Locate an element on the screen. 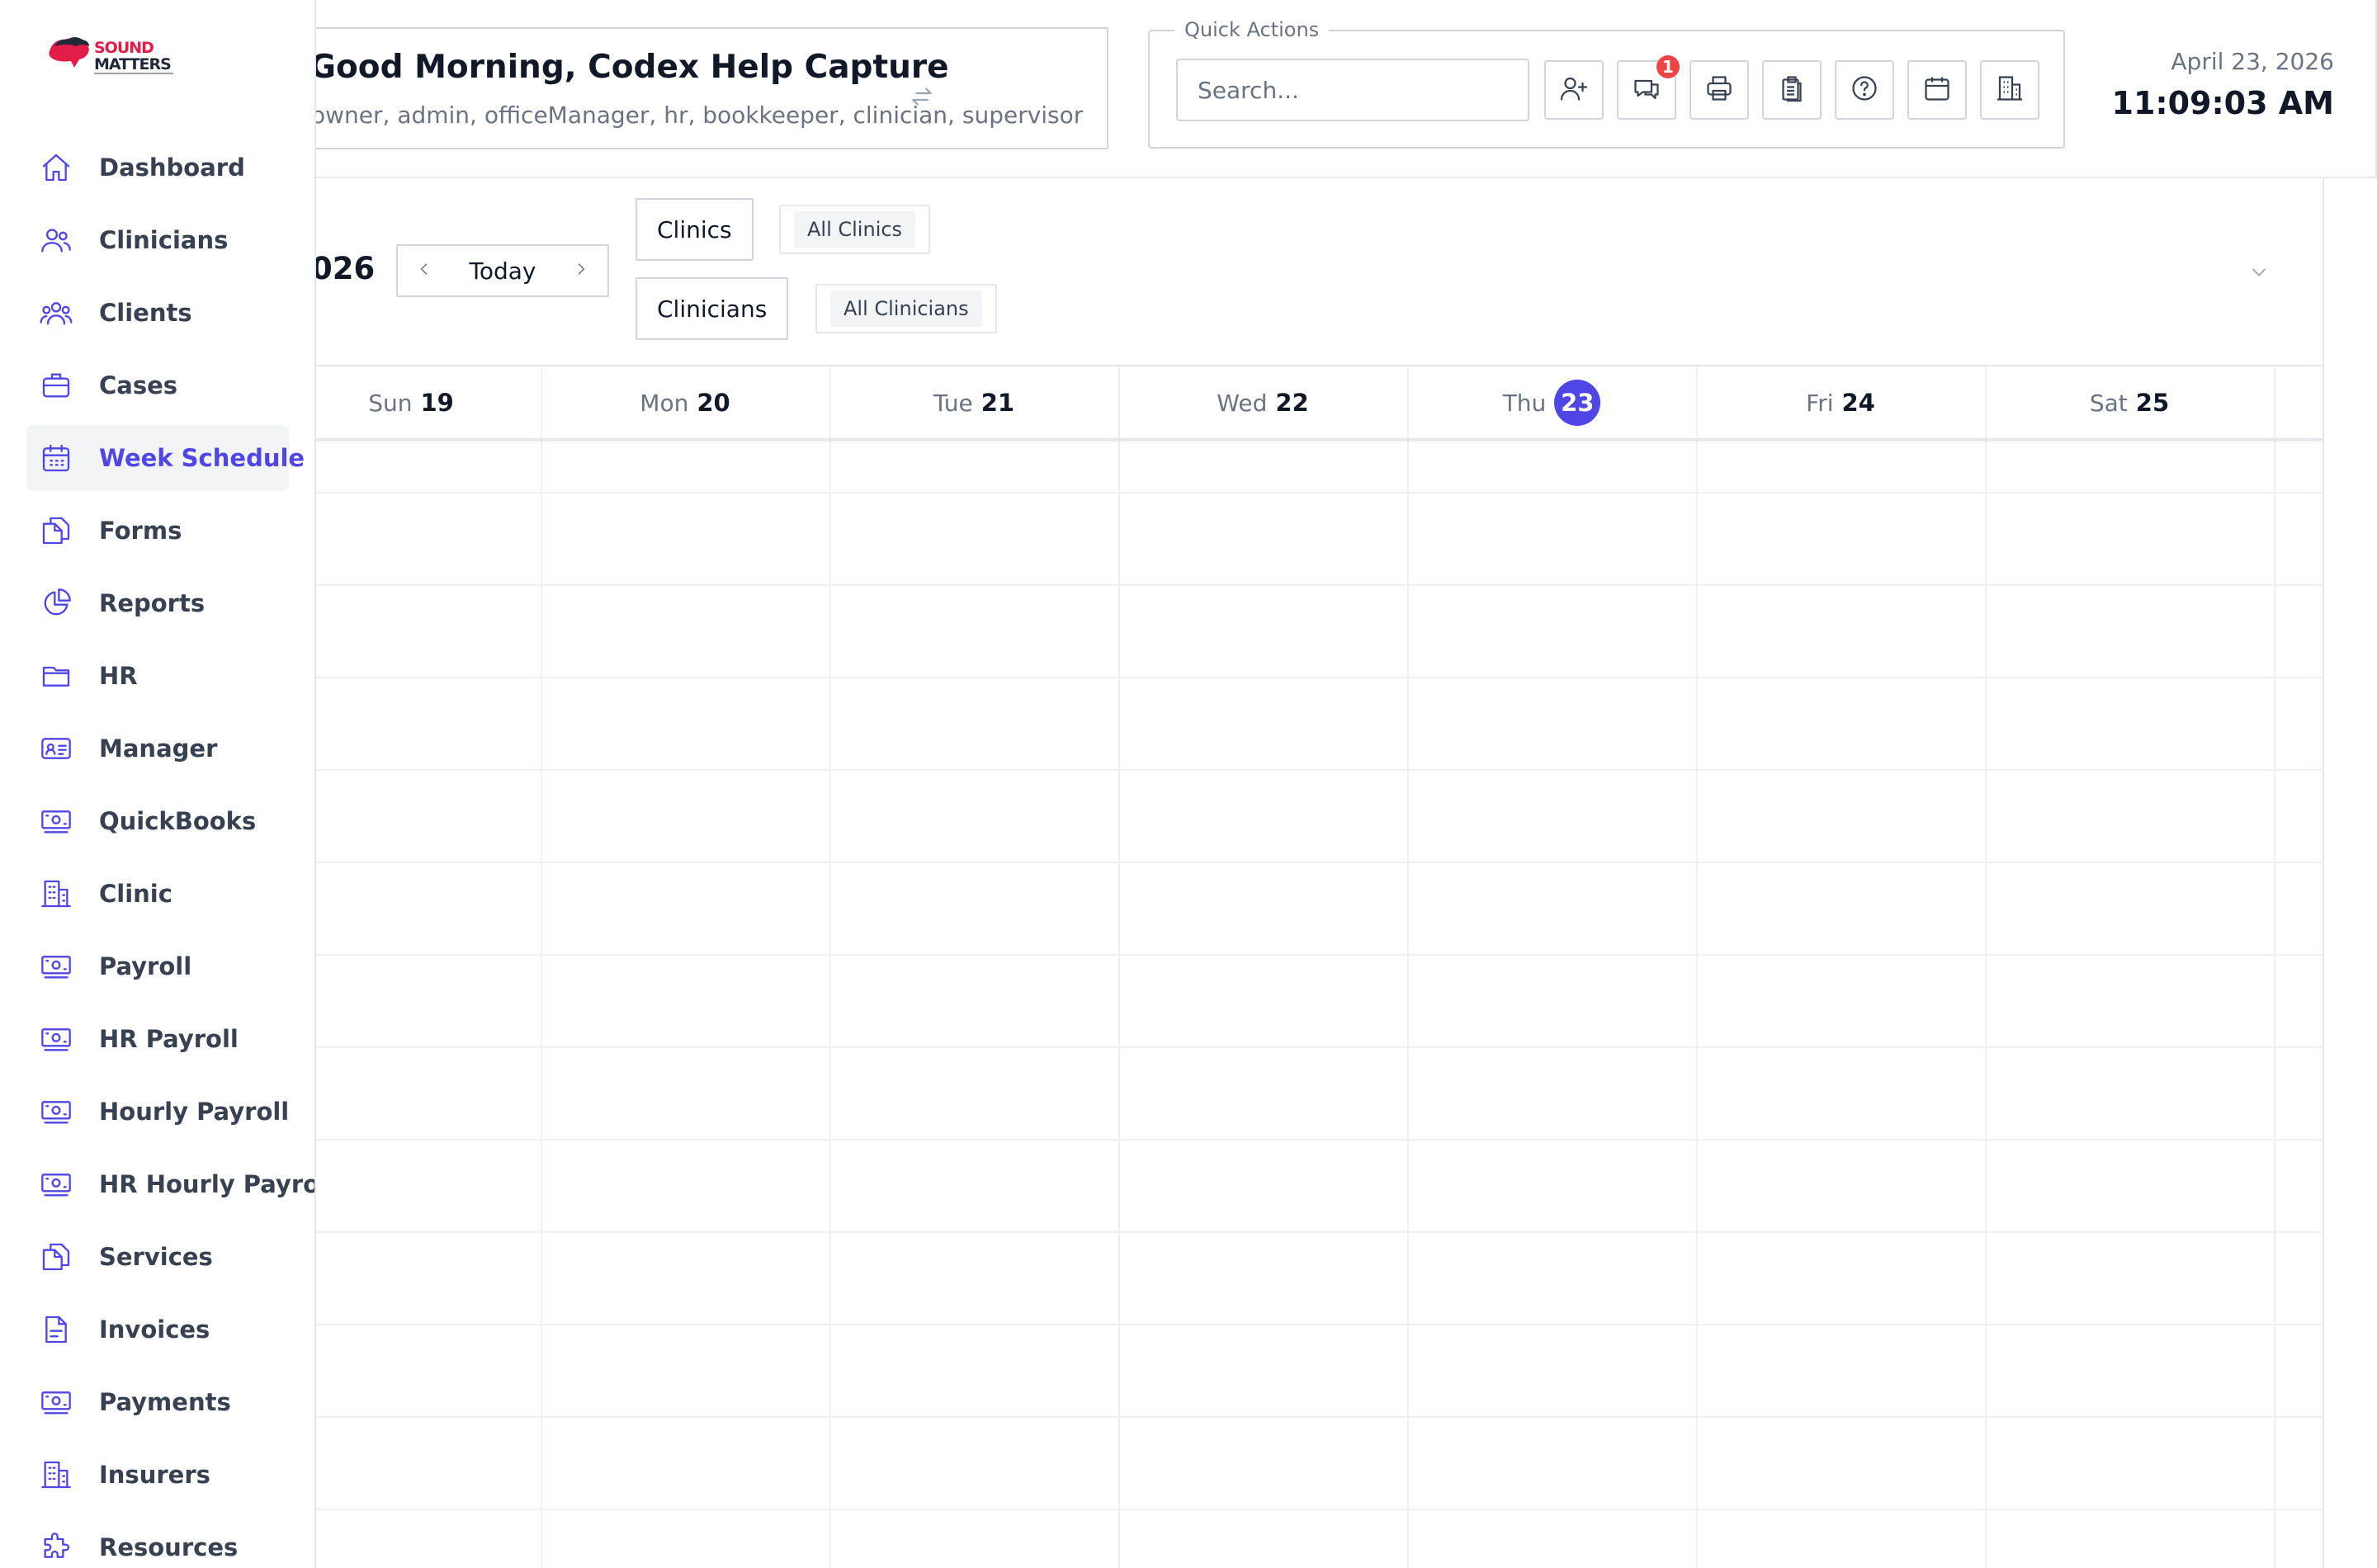 Image resolution: width=2377 pixels, height=1568 pixels. day-header-fri: Fri 24 is located at coordinates (1840, 402).